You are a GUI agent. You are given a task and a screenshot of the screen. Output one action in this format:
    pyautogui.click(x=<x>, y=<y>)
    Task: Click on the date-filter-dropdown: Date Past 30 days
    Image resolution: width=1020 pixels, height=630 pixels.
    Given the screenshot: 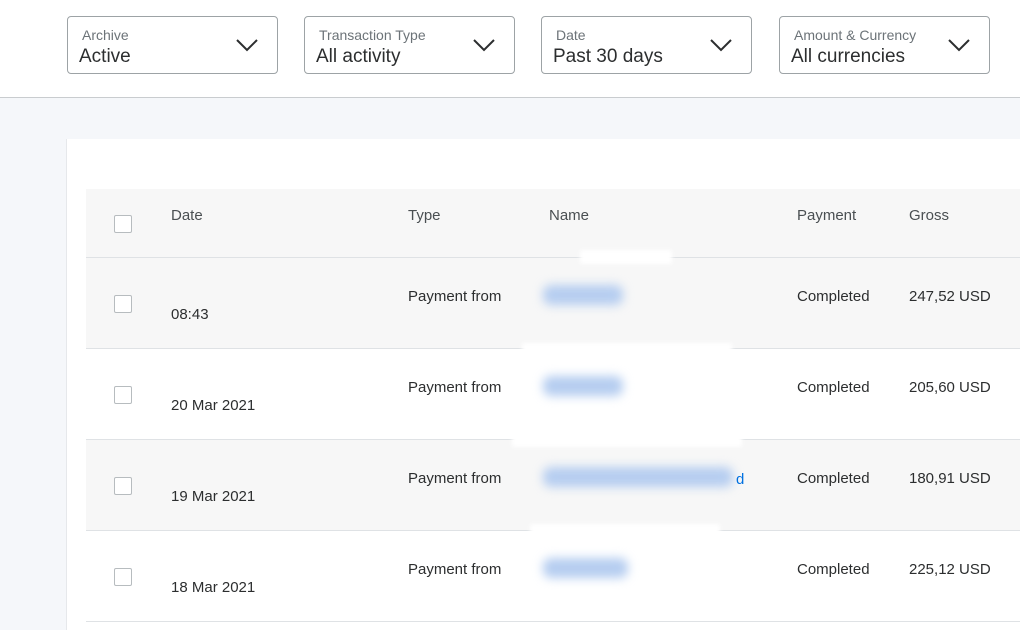 What is the action you would take?
    pyautogui.click(x=646, y=45)
    